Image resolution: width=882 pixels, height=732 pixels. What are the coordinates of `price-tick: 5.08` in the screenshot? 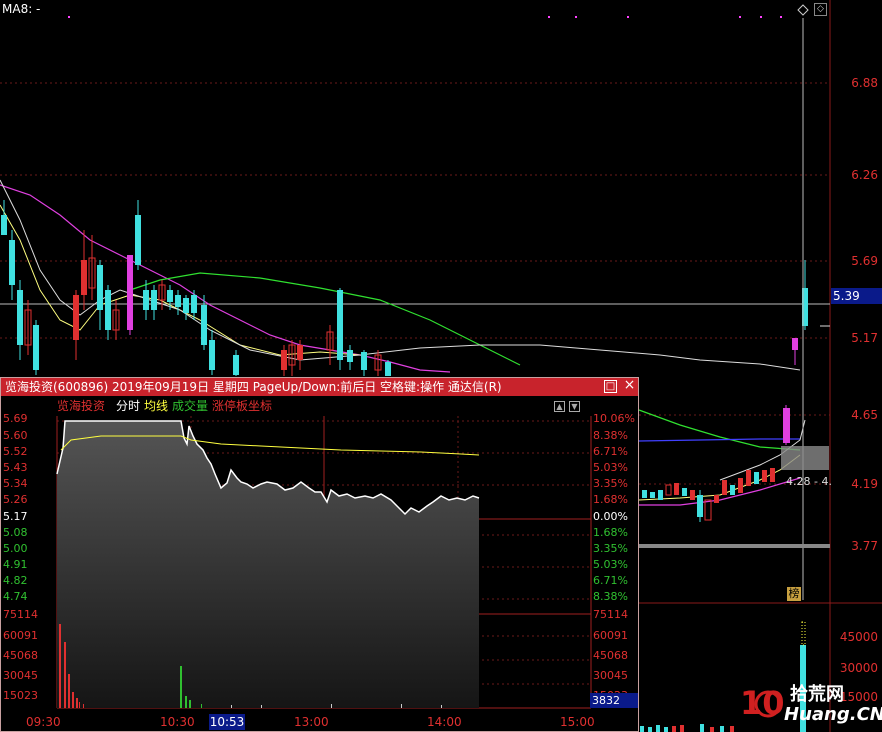 It's located at (15, 532).